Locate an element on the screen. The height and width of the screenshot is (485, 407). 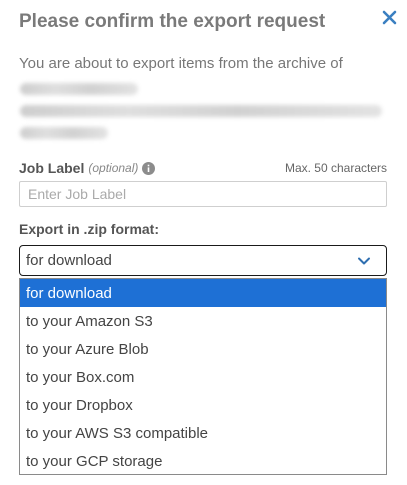
max-characters-note: Max. 50 characters is located at coordinates (335, 168).